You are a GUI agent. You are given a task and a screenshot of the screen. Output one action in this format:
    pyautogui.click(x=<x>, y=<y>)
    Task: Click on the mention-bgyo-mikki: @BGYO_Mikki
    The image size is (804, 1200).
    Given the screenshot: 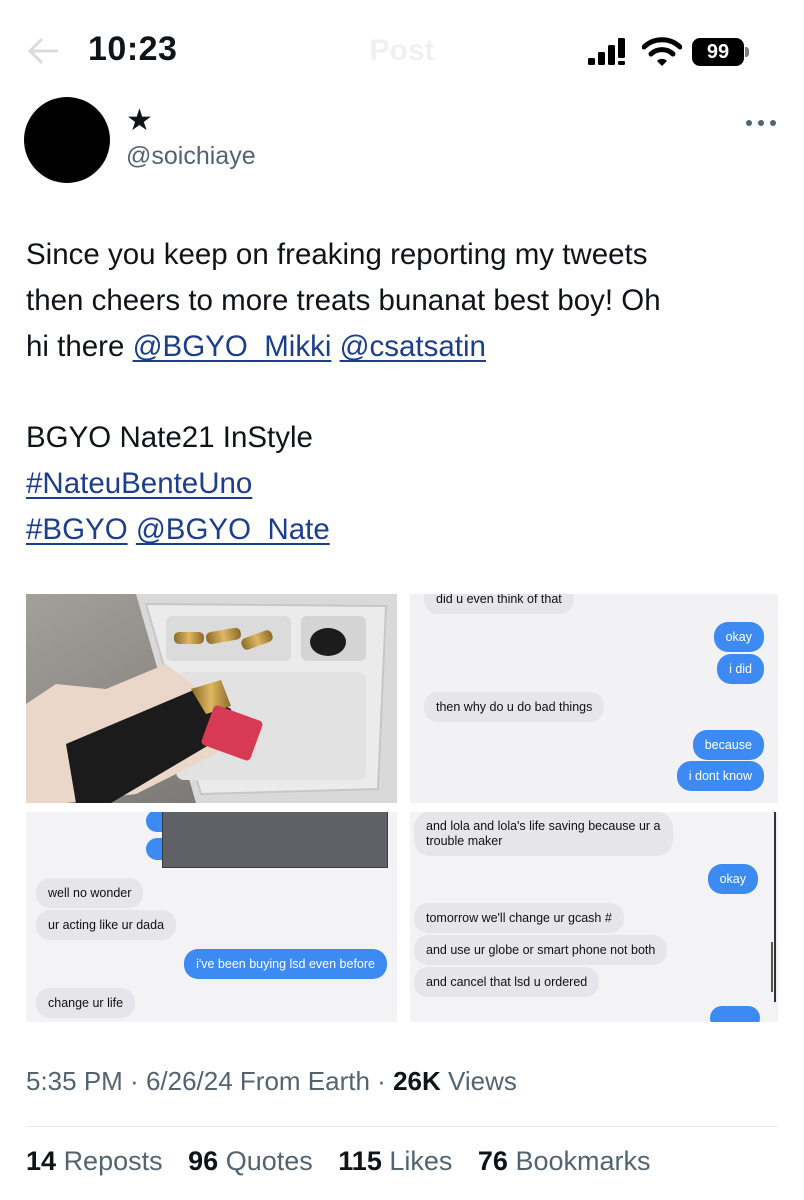 What is the action you would take?
    pyautogui.click(x=232, y=346)
    